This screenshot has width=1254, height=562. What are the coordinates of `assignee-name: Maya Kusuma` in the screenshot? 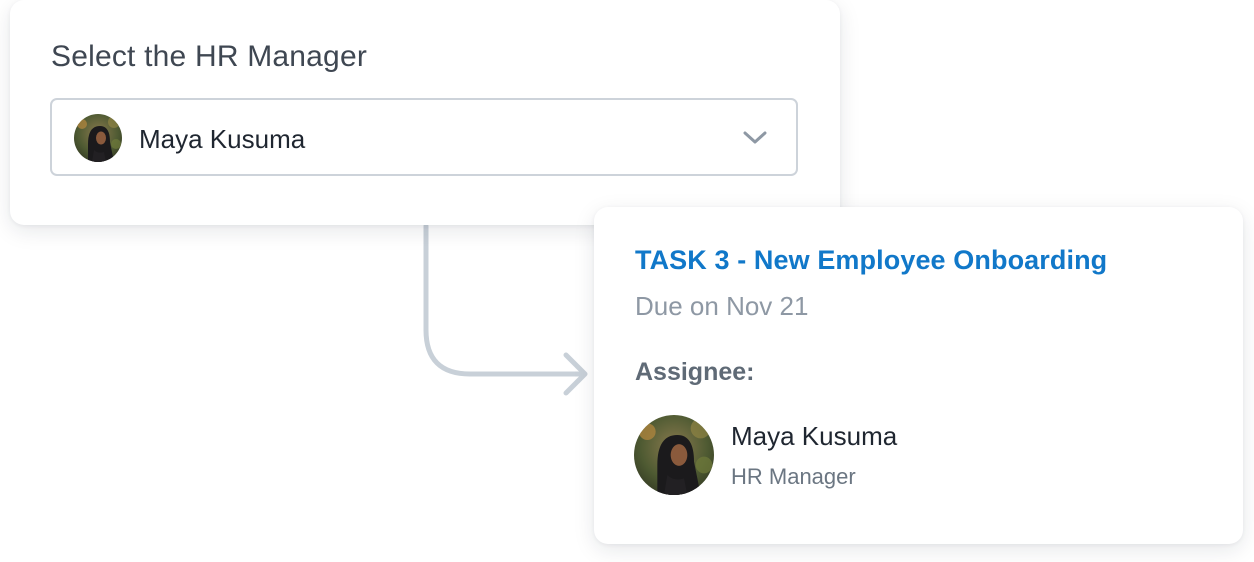 It's located at (814, 436).